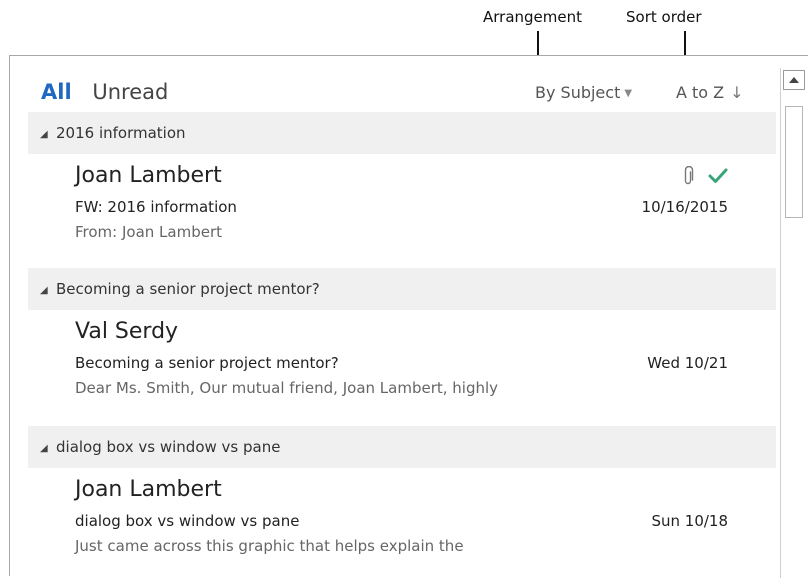 The height and width of the screenshot is (578, 808). What do you see at coordinates (402, 133) in the screenshot?
I see `group-header: ◢ 2016 information` at bounding box center [402, 133].